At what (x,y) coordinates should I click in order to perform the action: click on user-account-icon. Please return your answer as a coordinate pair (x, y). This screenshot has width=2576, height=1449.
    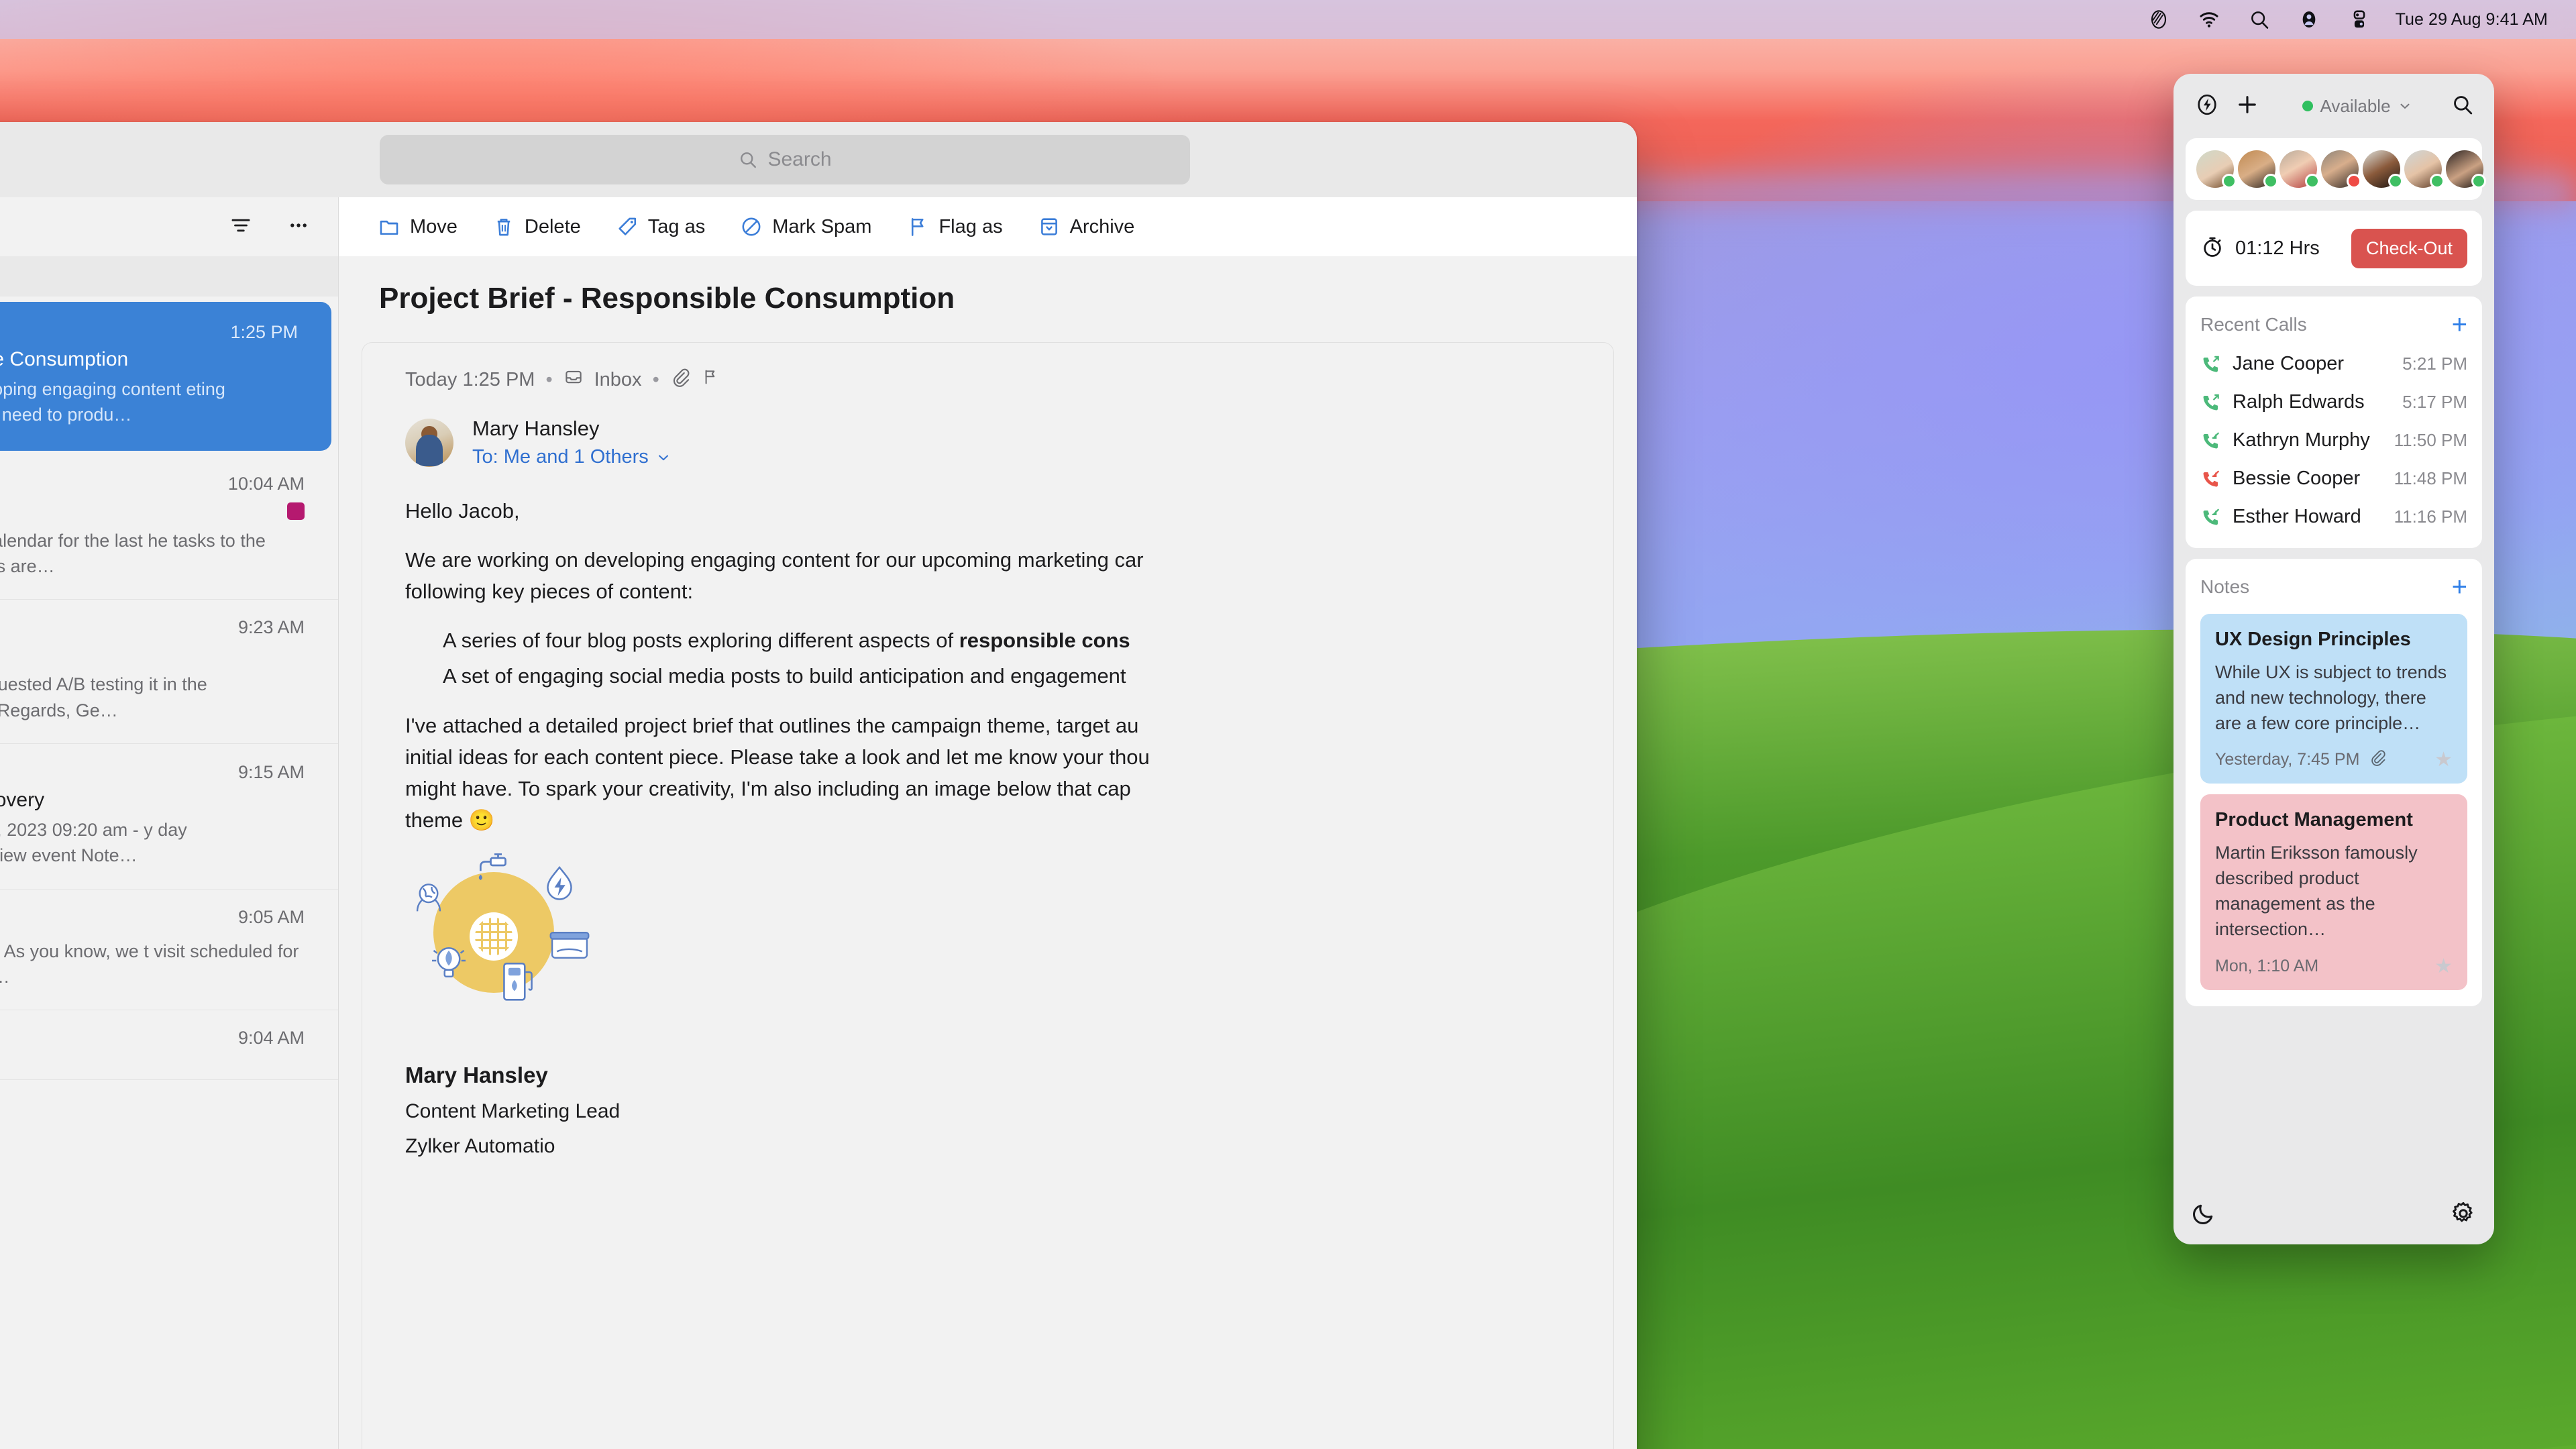
    Looking at the image, I should click on (2309, 19).